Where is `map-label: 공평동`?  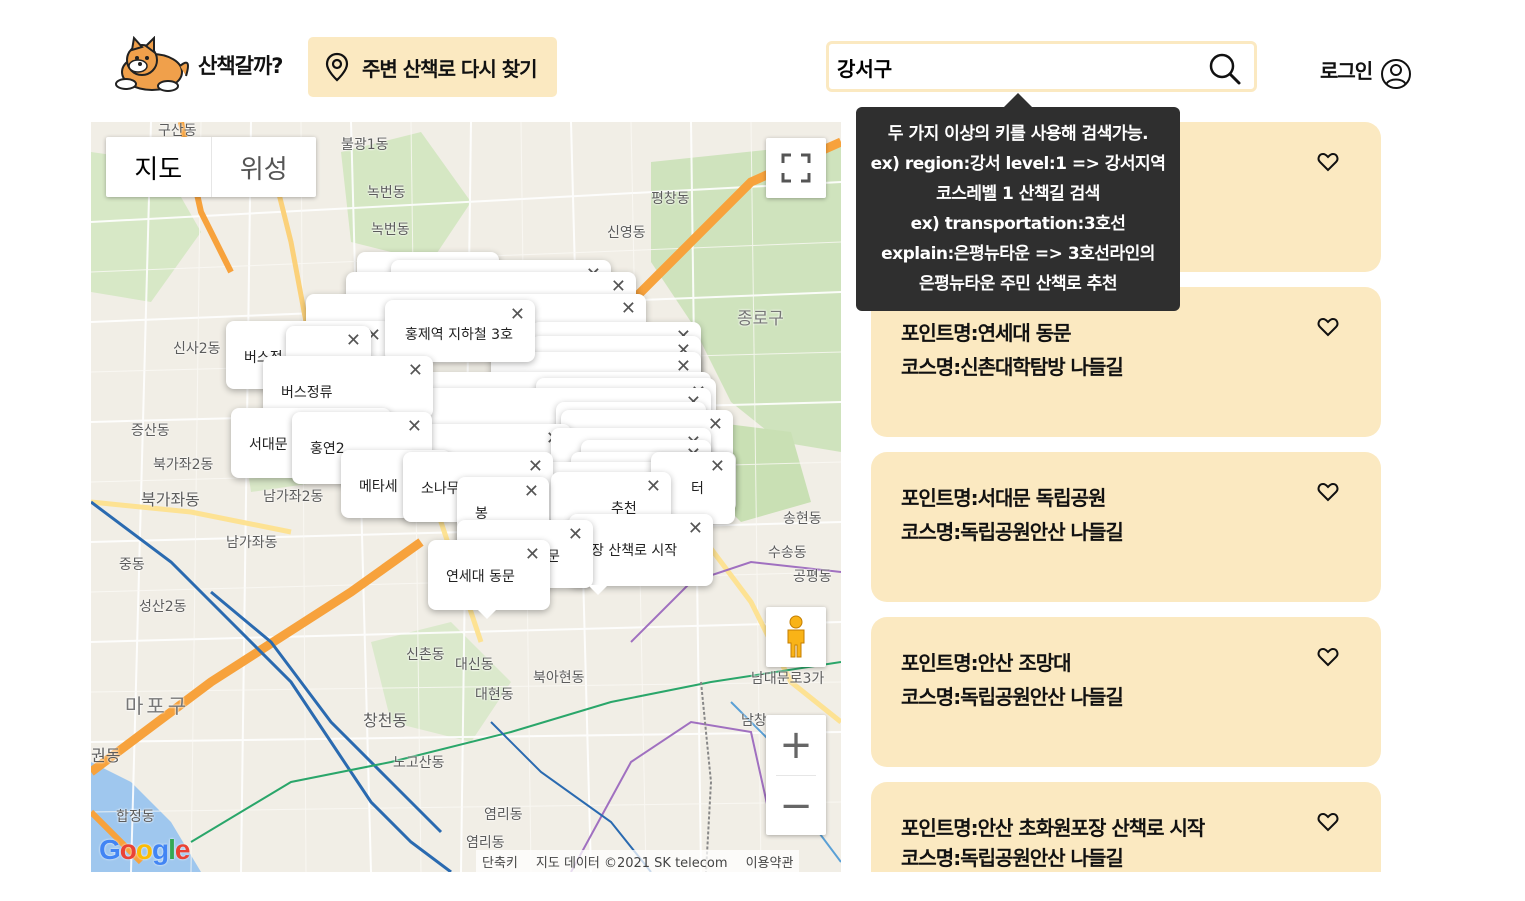
map-label: 공평동 is located at coordinates (812, 577).